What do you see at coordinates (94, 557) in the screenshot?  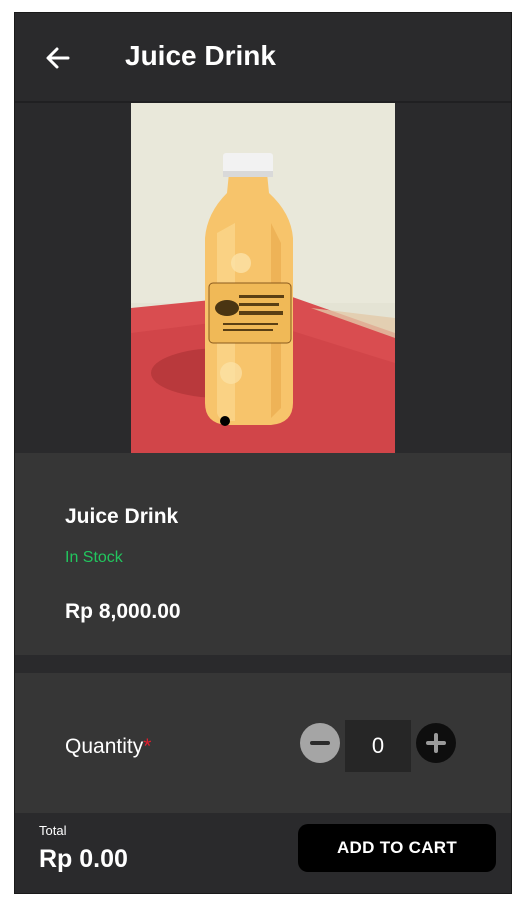 I see `stock-status: In Stock` at bounding box center [94, 557].